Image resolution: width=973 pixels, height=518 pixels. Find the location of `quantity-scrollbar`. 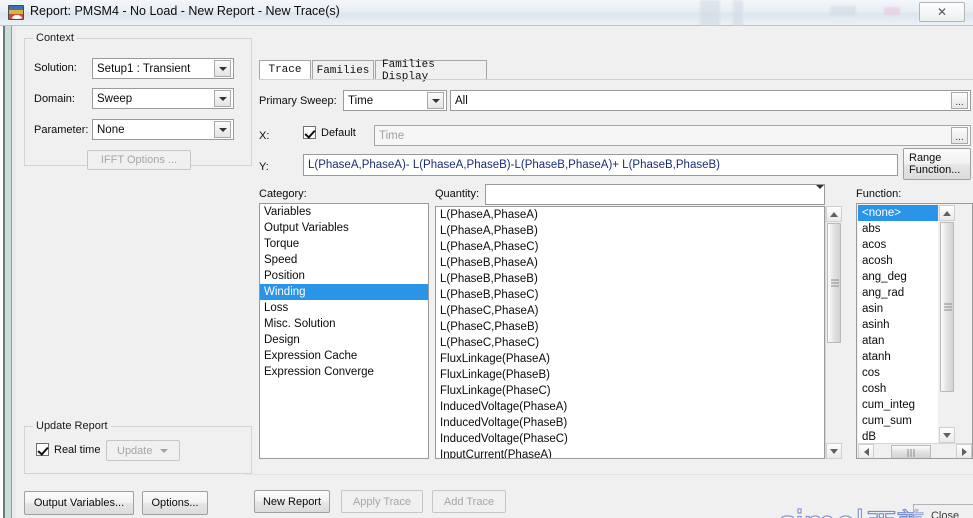

quantity-scrollbar is located at coordinates (833, 332).